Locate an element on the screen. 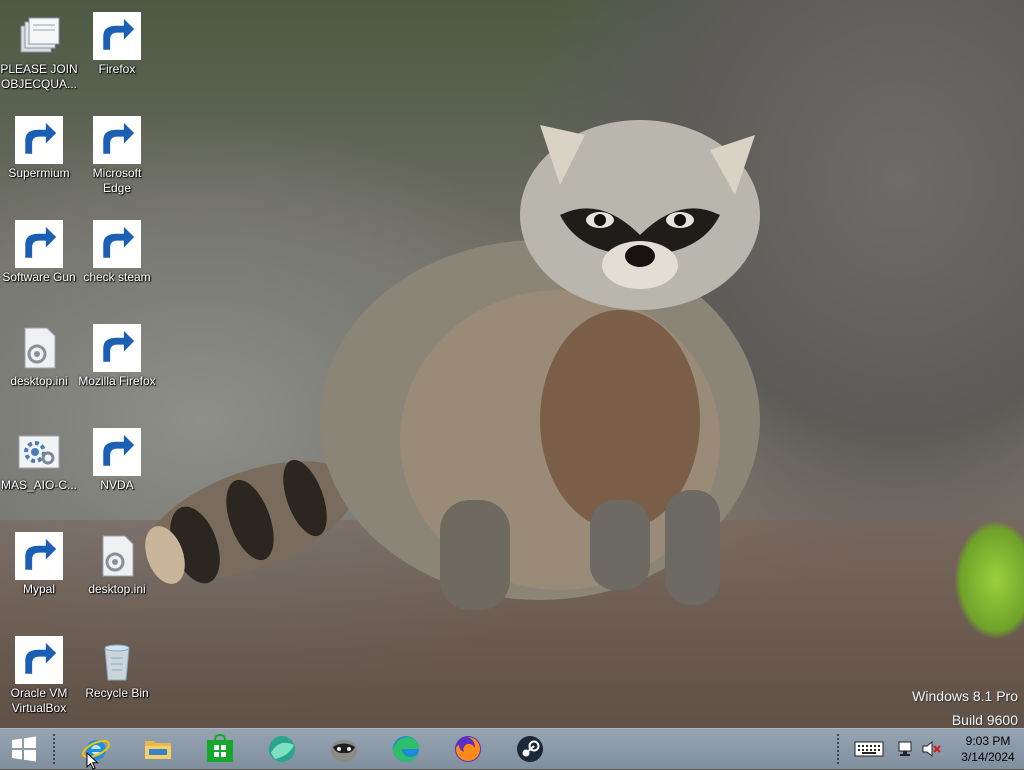 Image resolution: width=1024 pixels, height=770 pixels. watermark-edition: Windows 8.1 Pro is located at coordinates (965, 696).